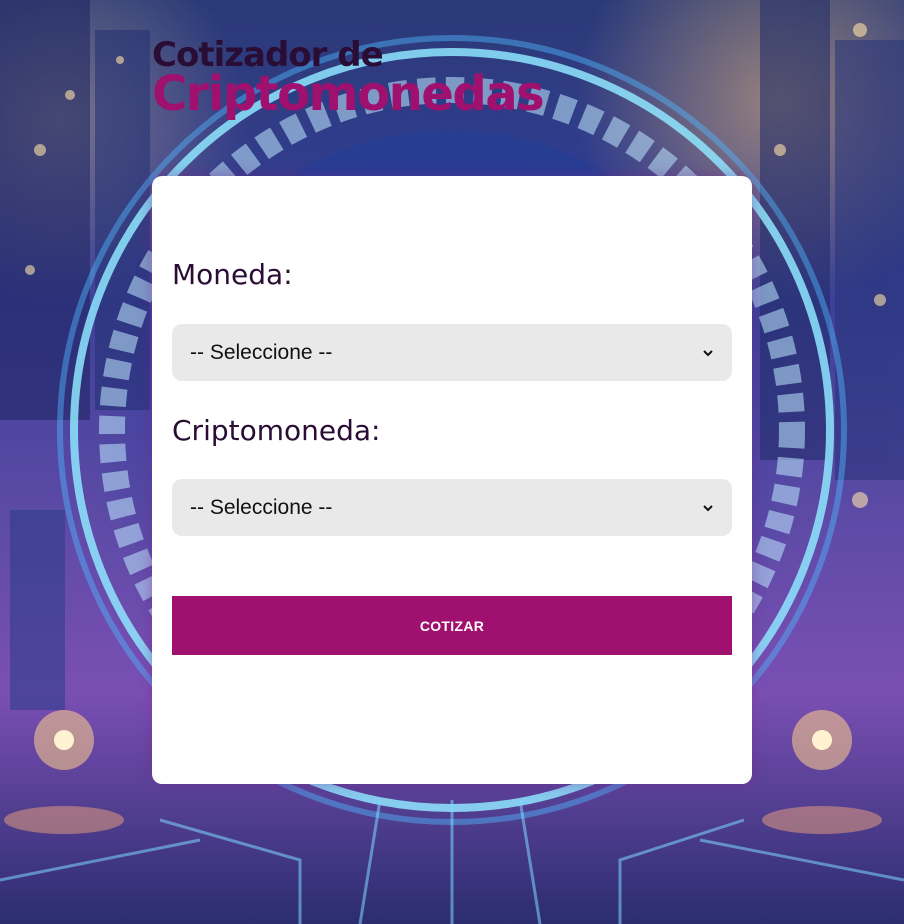 The width and height of the screenshot is (904, 924). I want to click on crypto-select-value: -- Seleccione --, so click(261, 507).